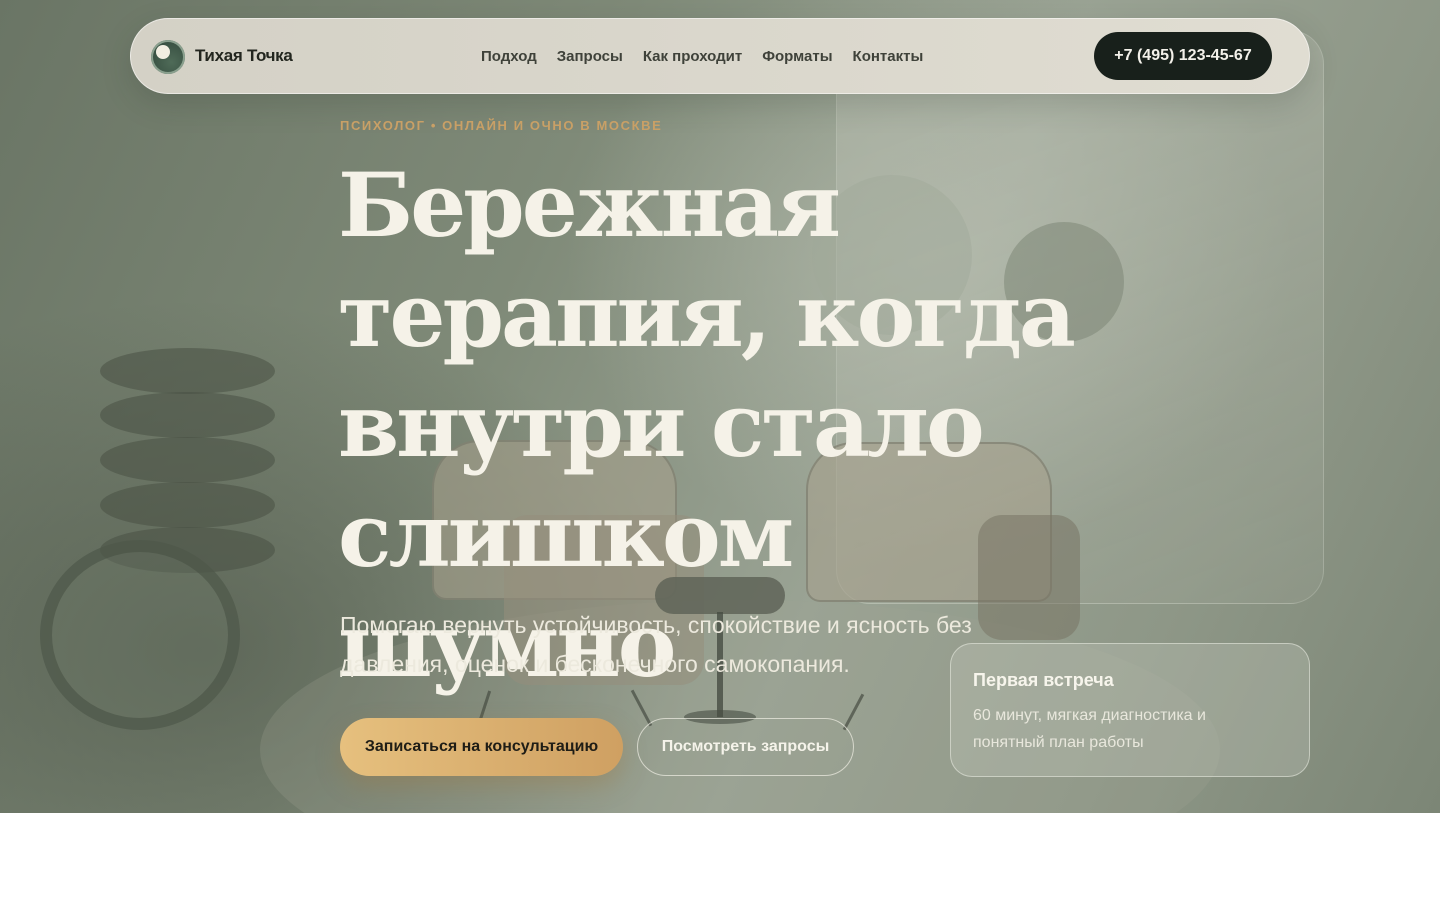 Image resolution: width=1440 pixels, height=900 pixels. I want to click on headline-line: терапия, когда, so click(707, 315).